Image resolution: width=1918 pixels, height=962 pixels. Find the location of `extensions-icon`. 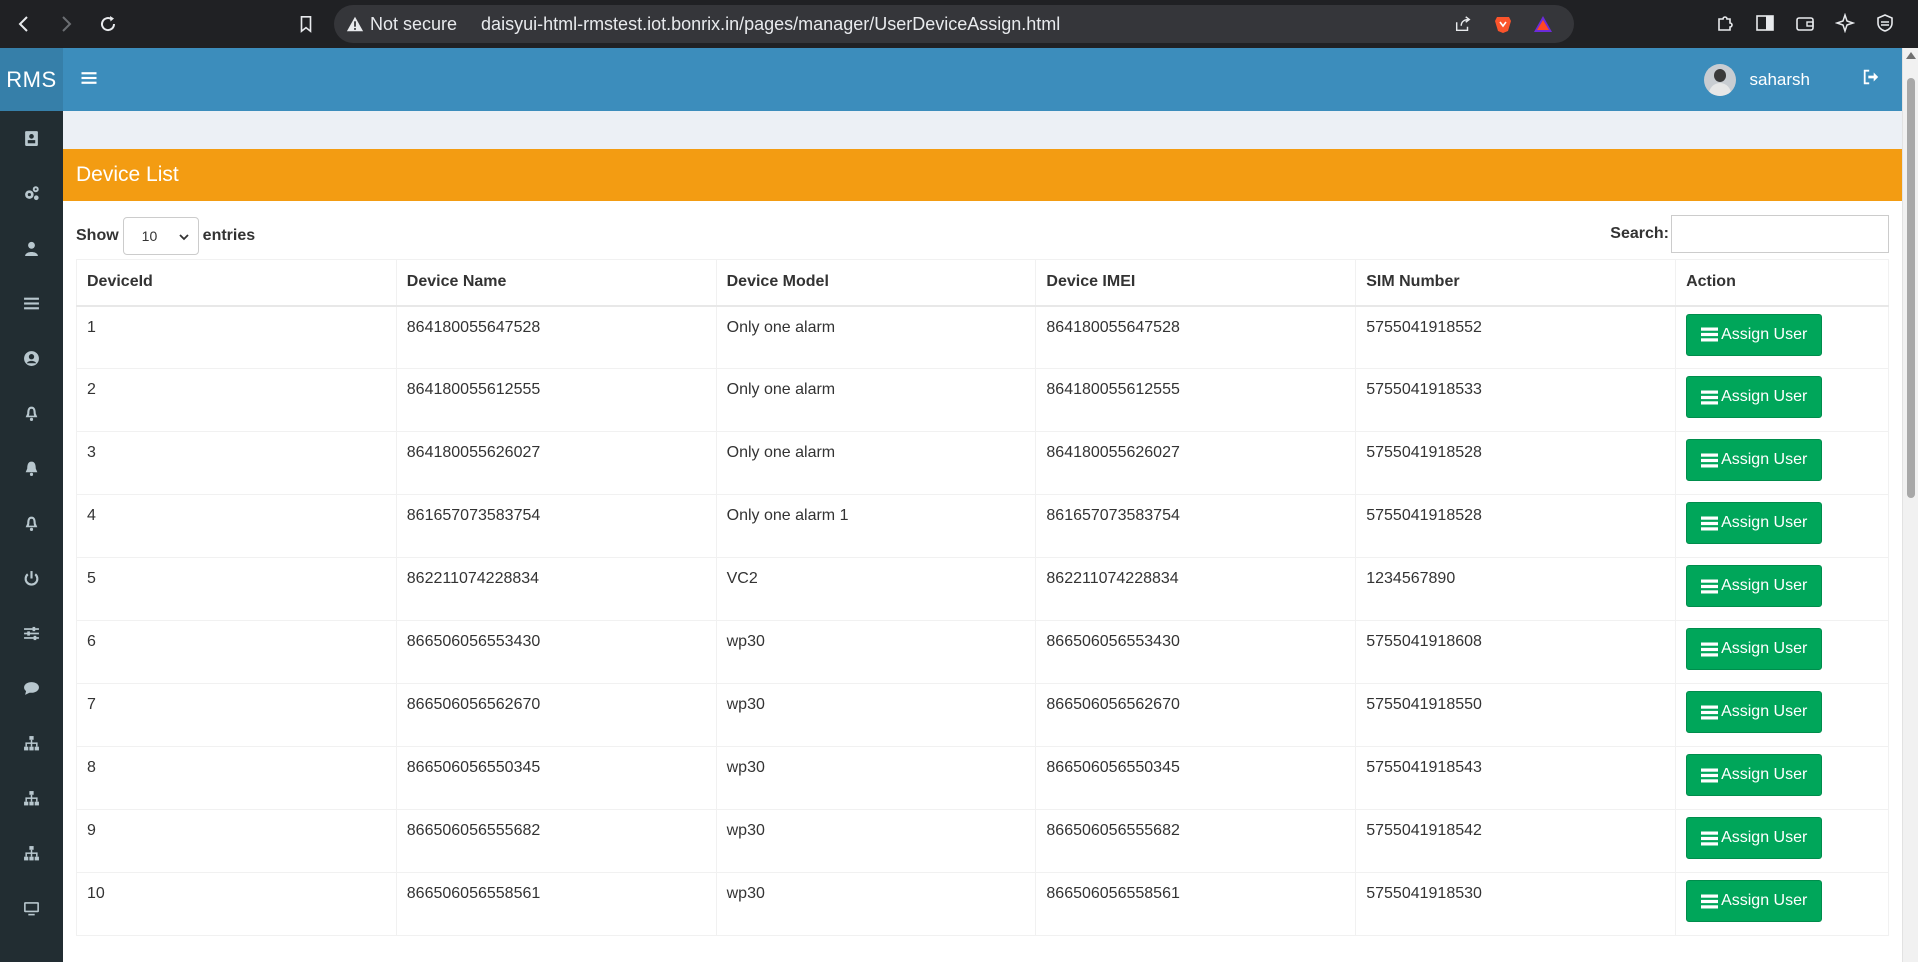

extensions-icon is located at coordinates (1725, 23).